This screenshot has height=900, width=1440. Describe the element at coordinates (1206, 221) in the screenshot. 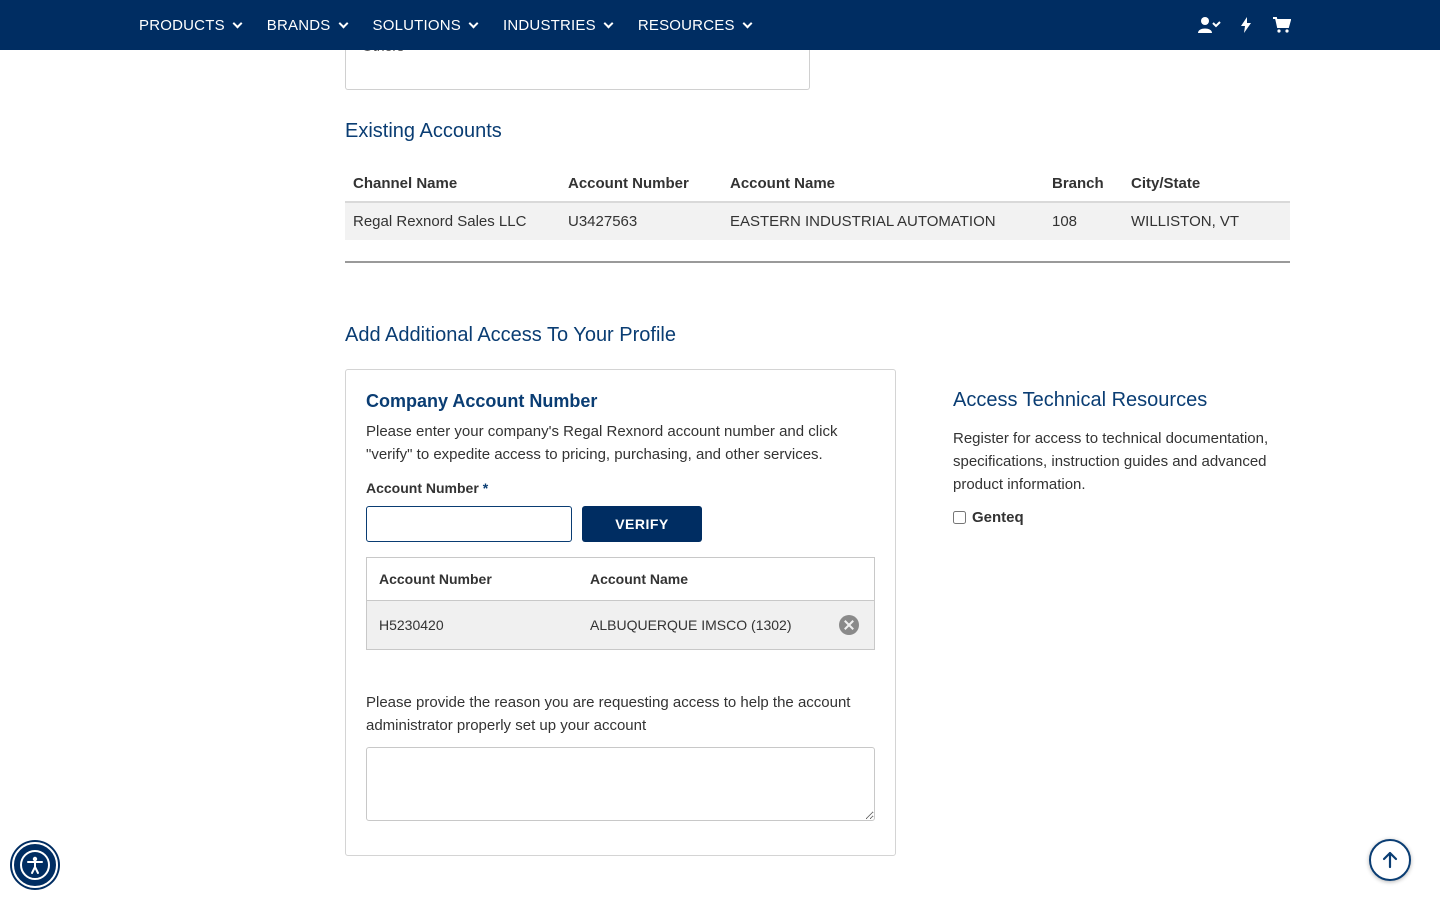

I see `cell-city-state: WILLISTON, VT` at that location.